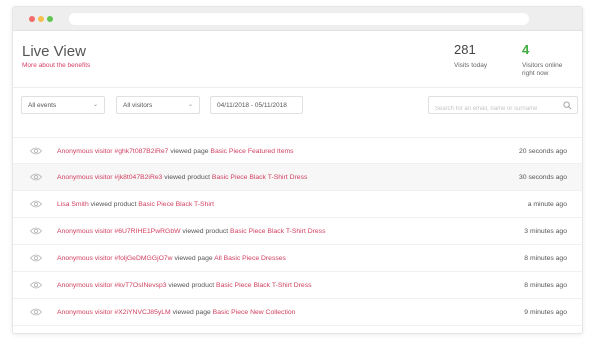 Image resolution: width=590 pixels, height=341 pixels. What do you see at coordinates (254, 312) in the screenshot?
I see `page-link: Basic Piece New Collection` at bounding box center [254, 312].